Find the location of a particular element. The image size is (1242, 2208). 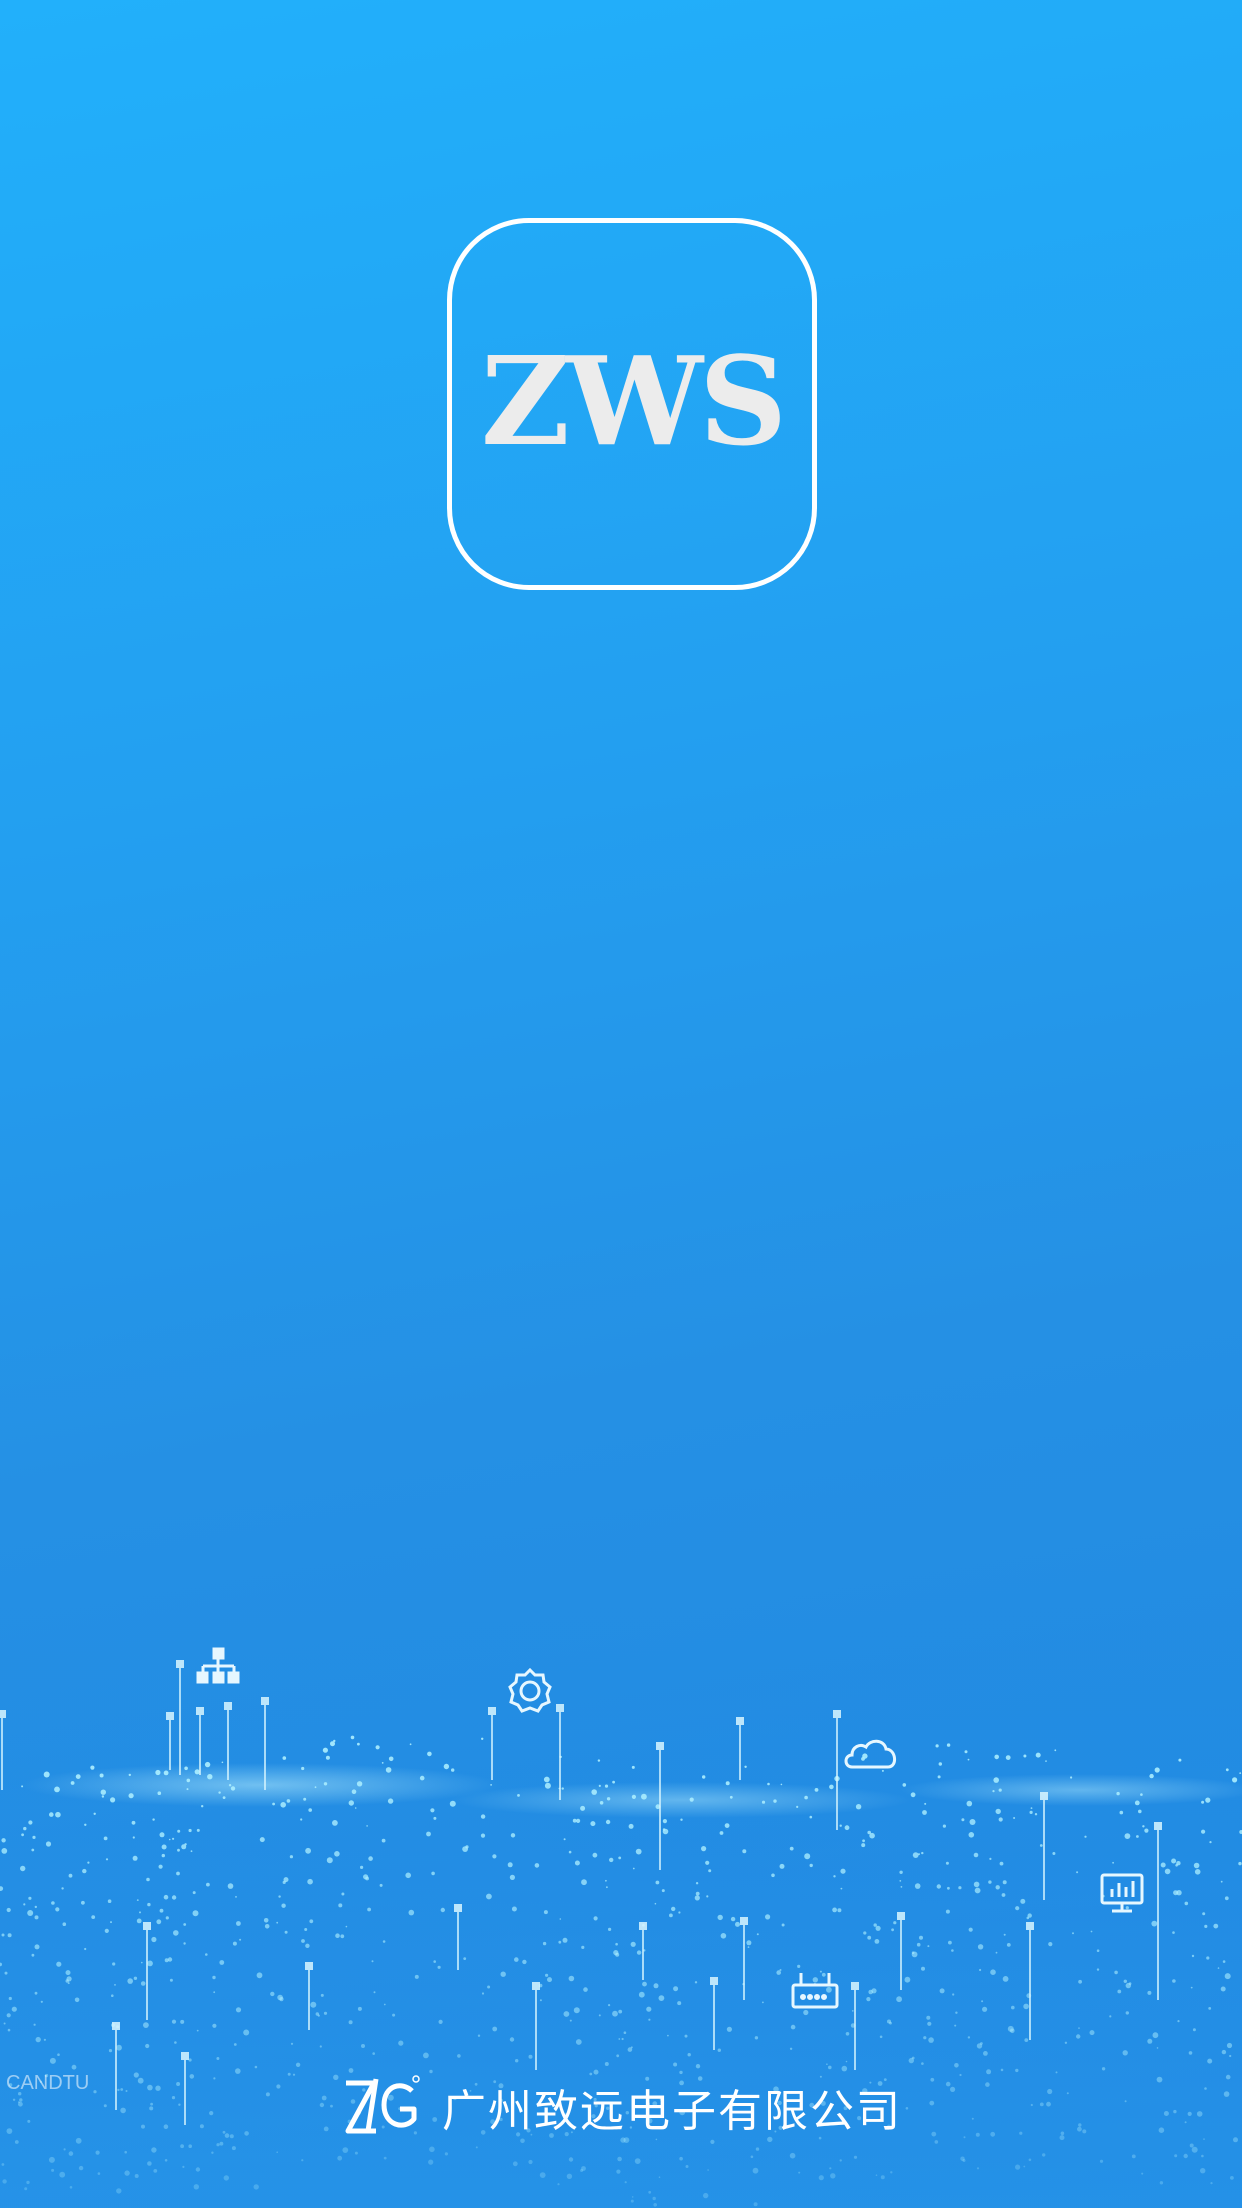

app-logo-text: ZWS is located at coordinates (633, 401).